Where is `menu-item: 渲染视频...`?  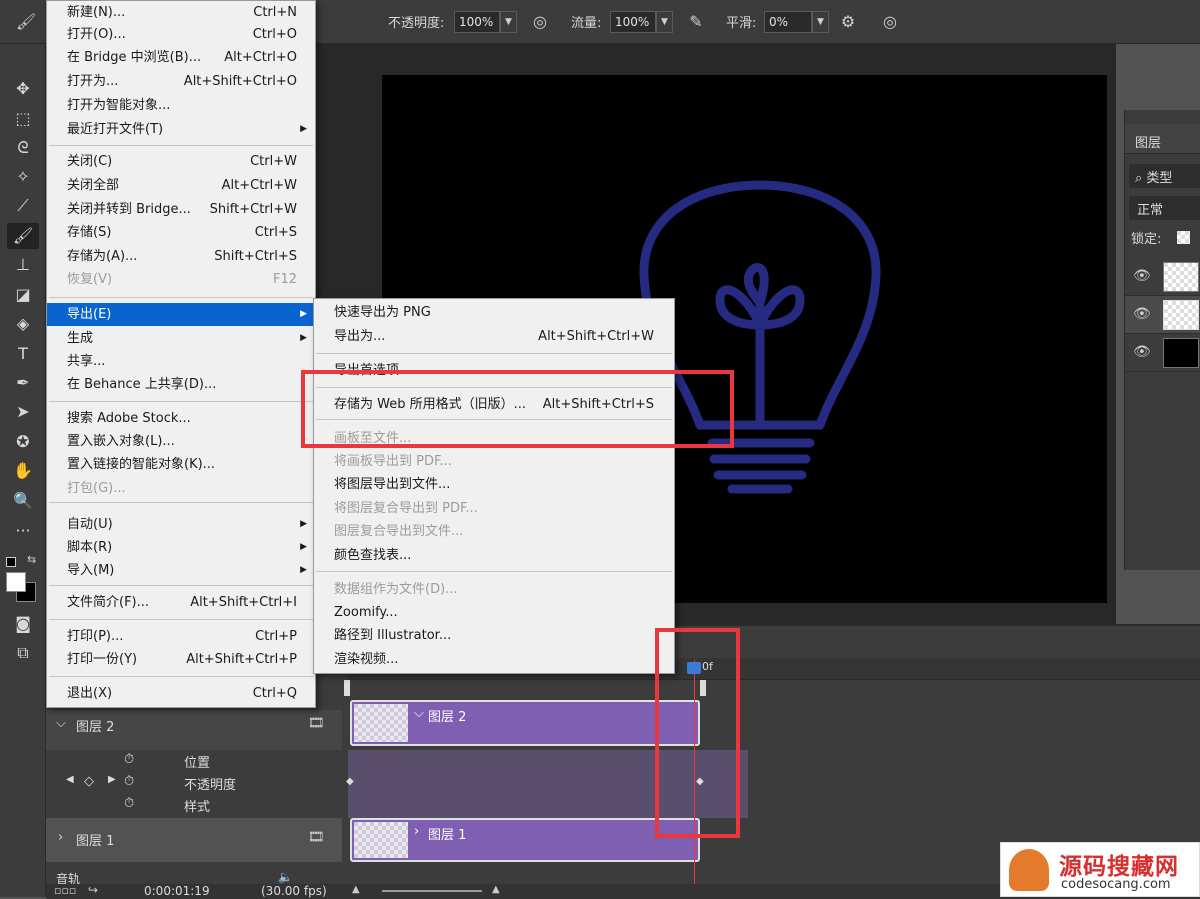 menu-item: 渲染视频... is located at coordinates (494, 659).